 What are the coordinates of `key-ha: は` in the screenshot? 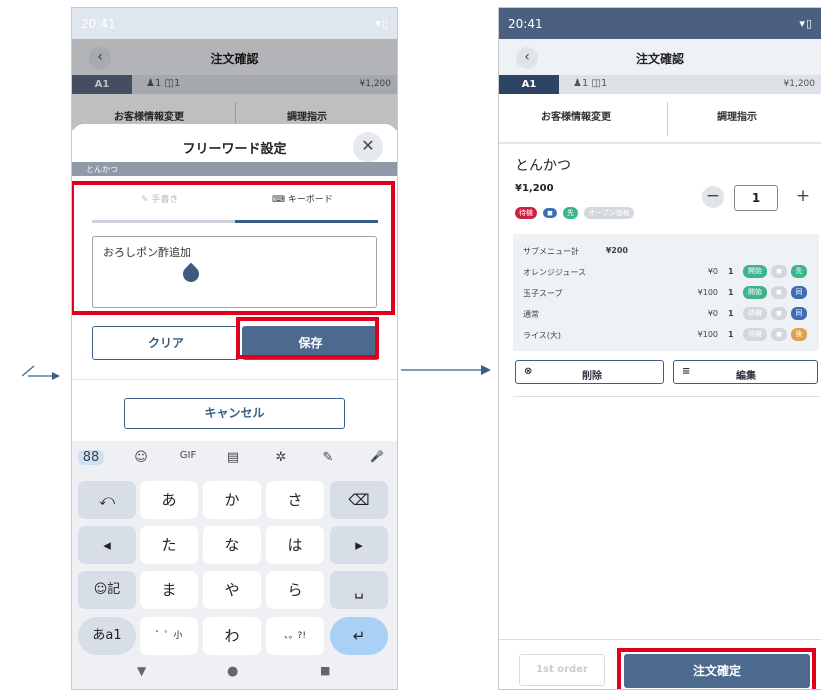 It's located at (295, 545).